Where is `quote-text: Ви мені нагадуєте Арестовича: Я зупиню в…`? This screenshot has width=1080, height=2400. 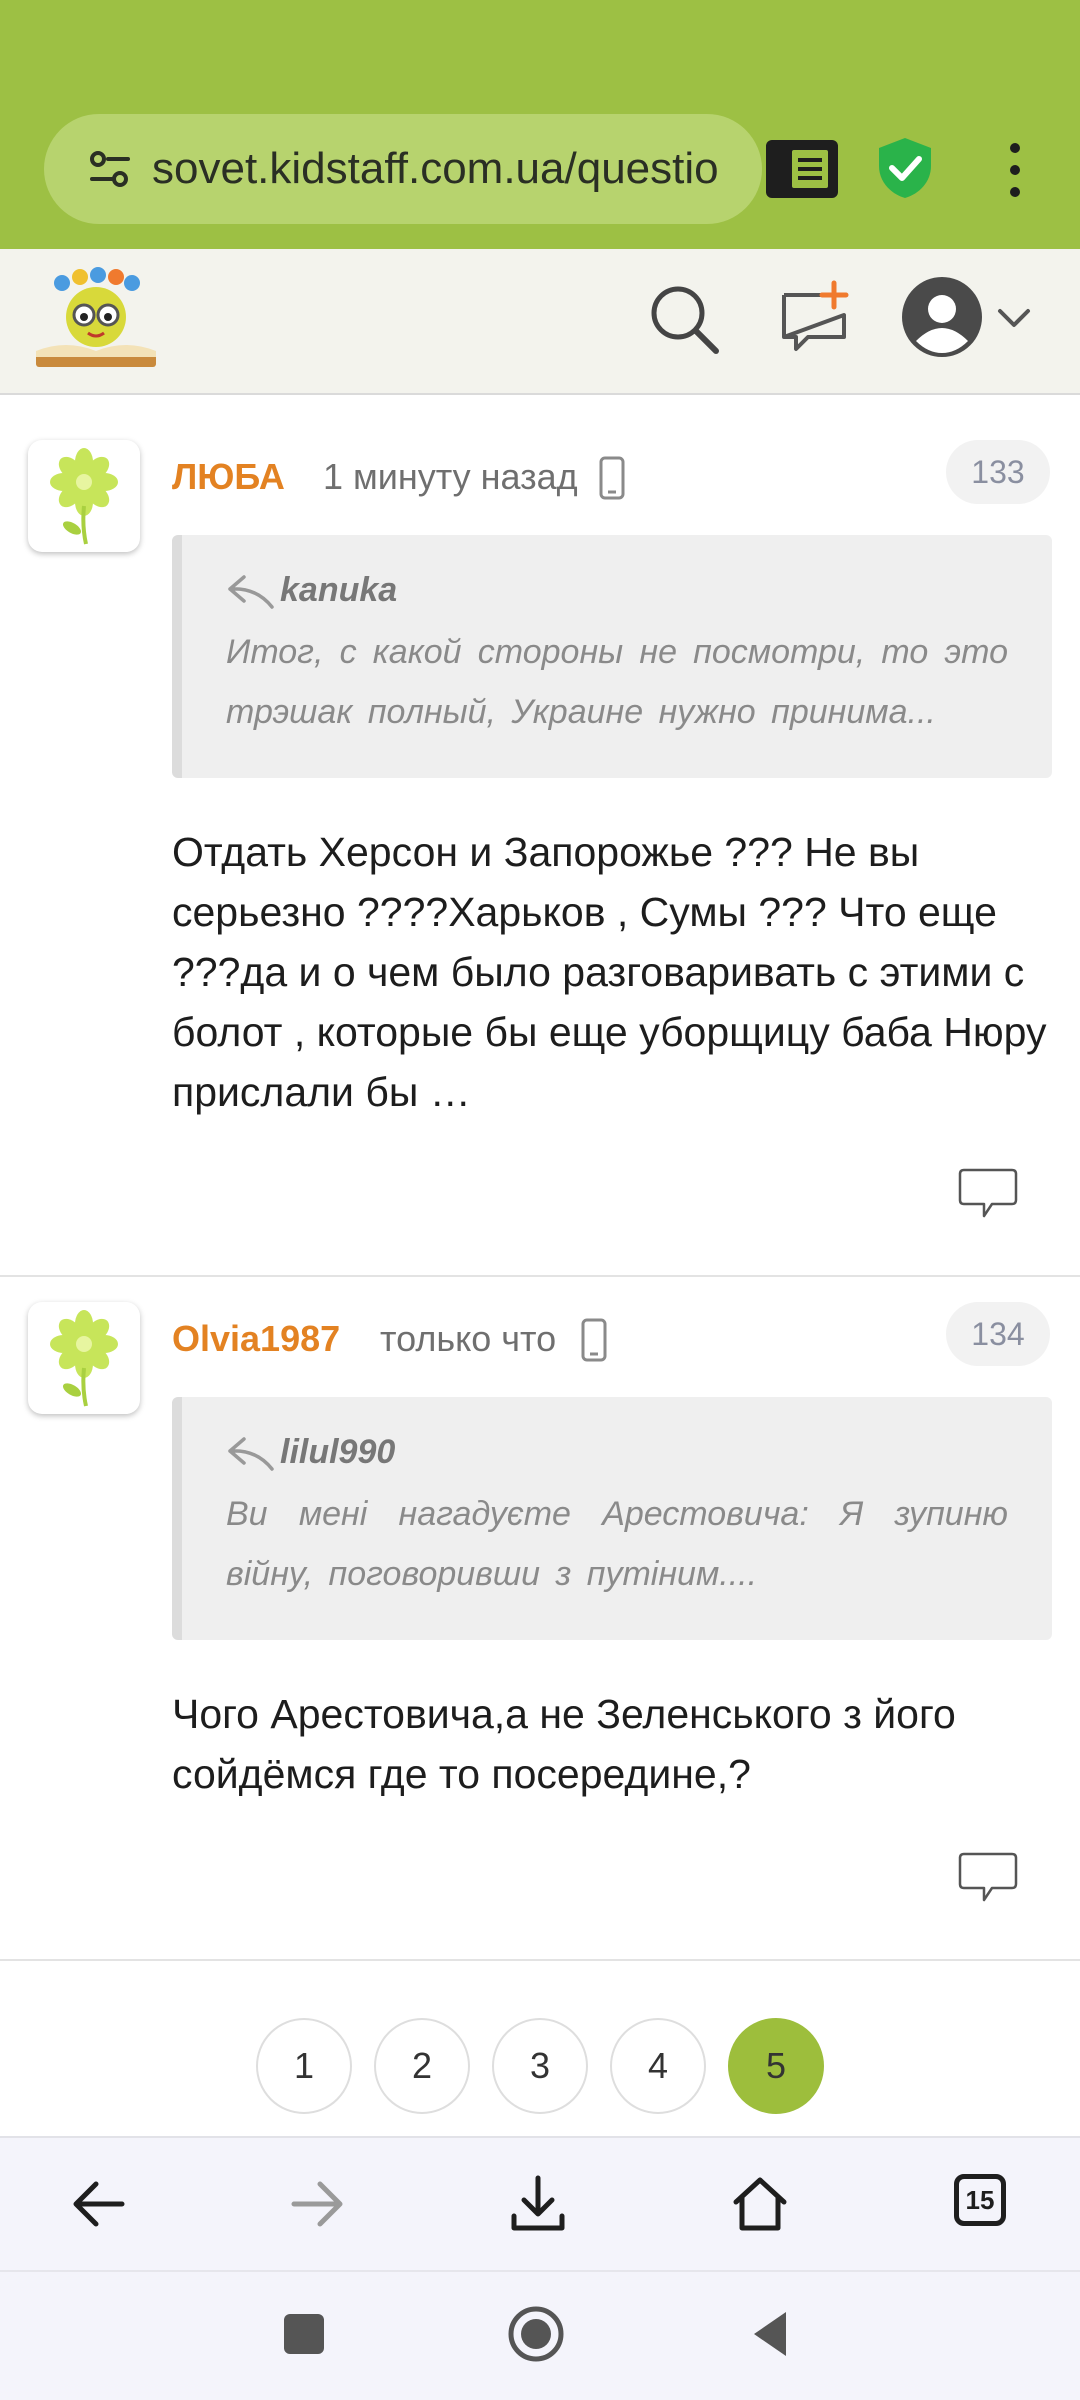 quote-text: Ви мені нагадуєте Арестовича: Я зупиню в… is located at coordinates (617, 1544).